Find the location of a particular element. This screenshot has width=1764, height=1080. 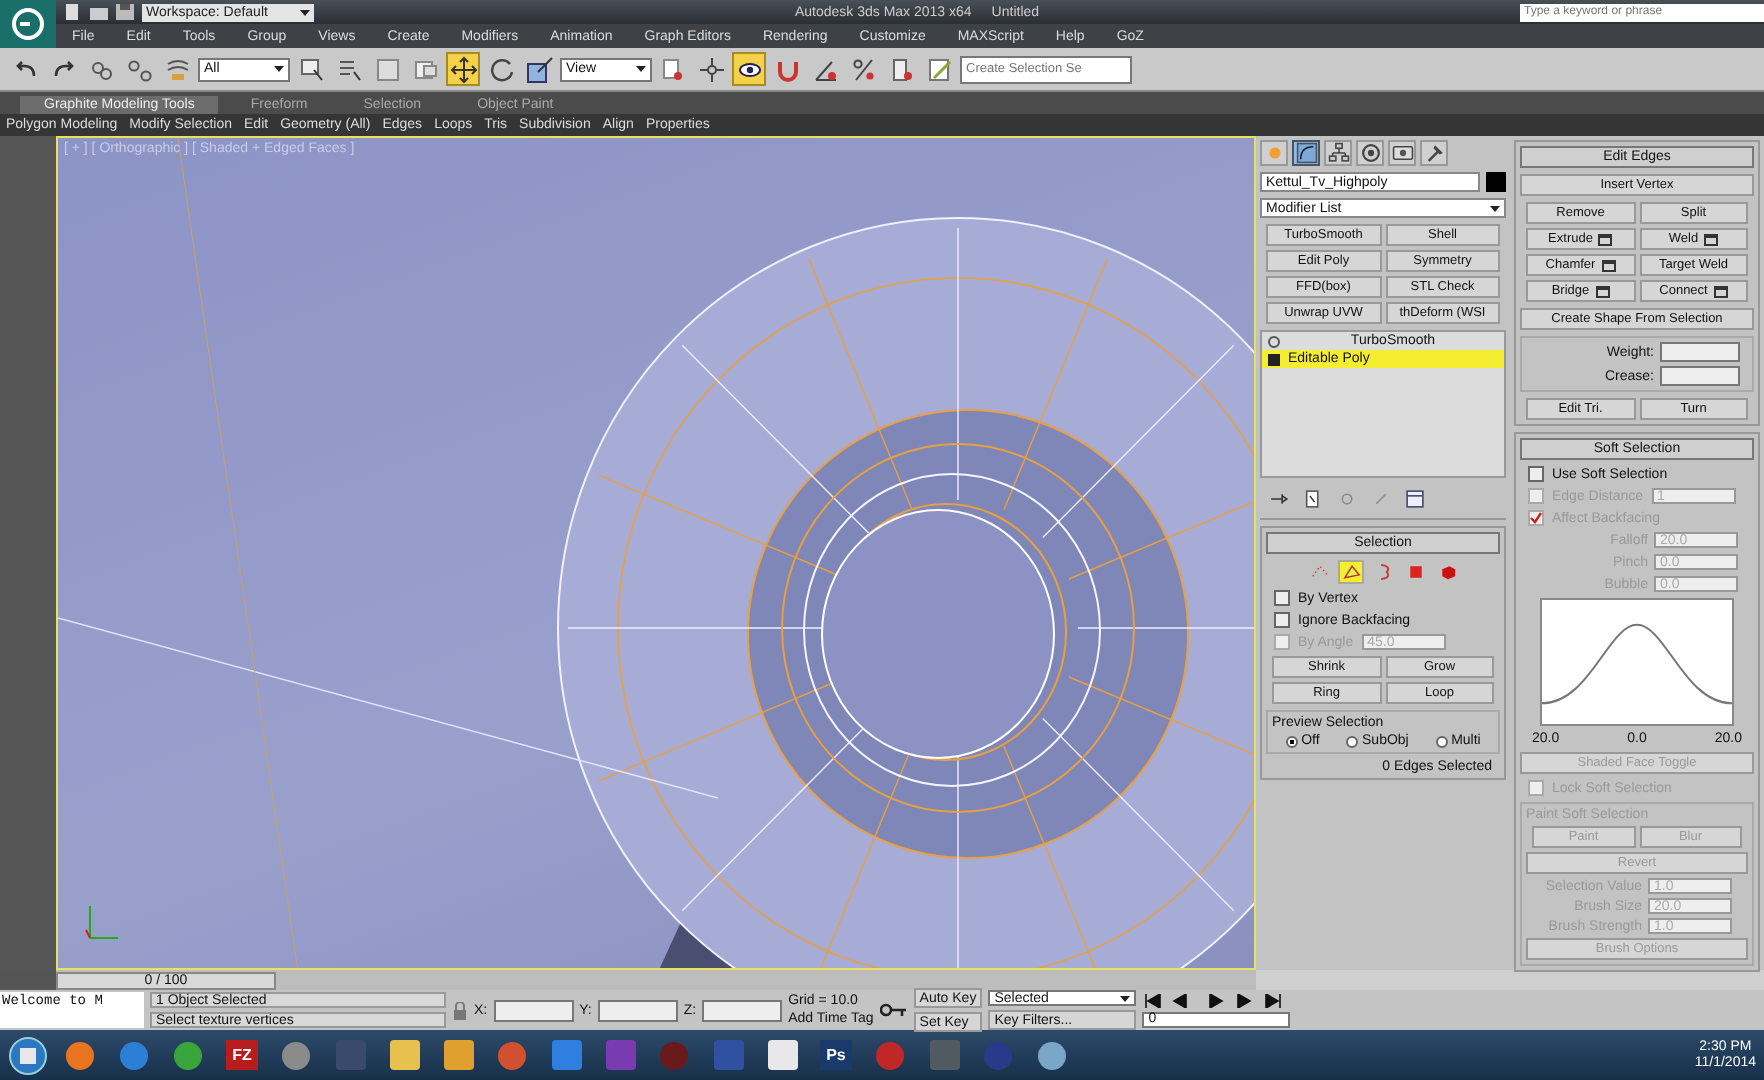

monitor-icon is located at coordinates (1402, 153).